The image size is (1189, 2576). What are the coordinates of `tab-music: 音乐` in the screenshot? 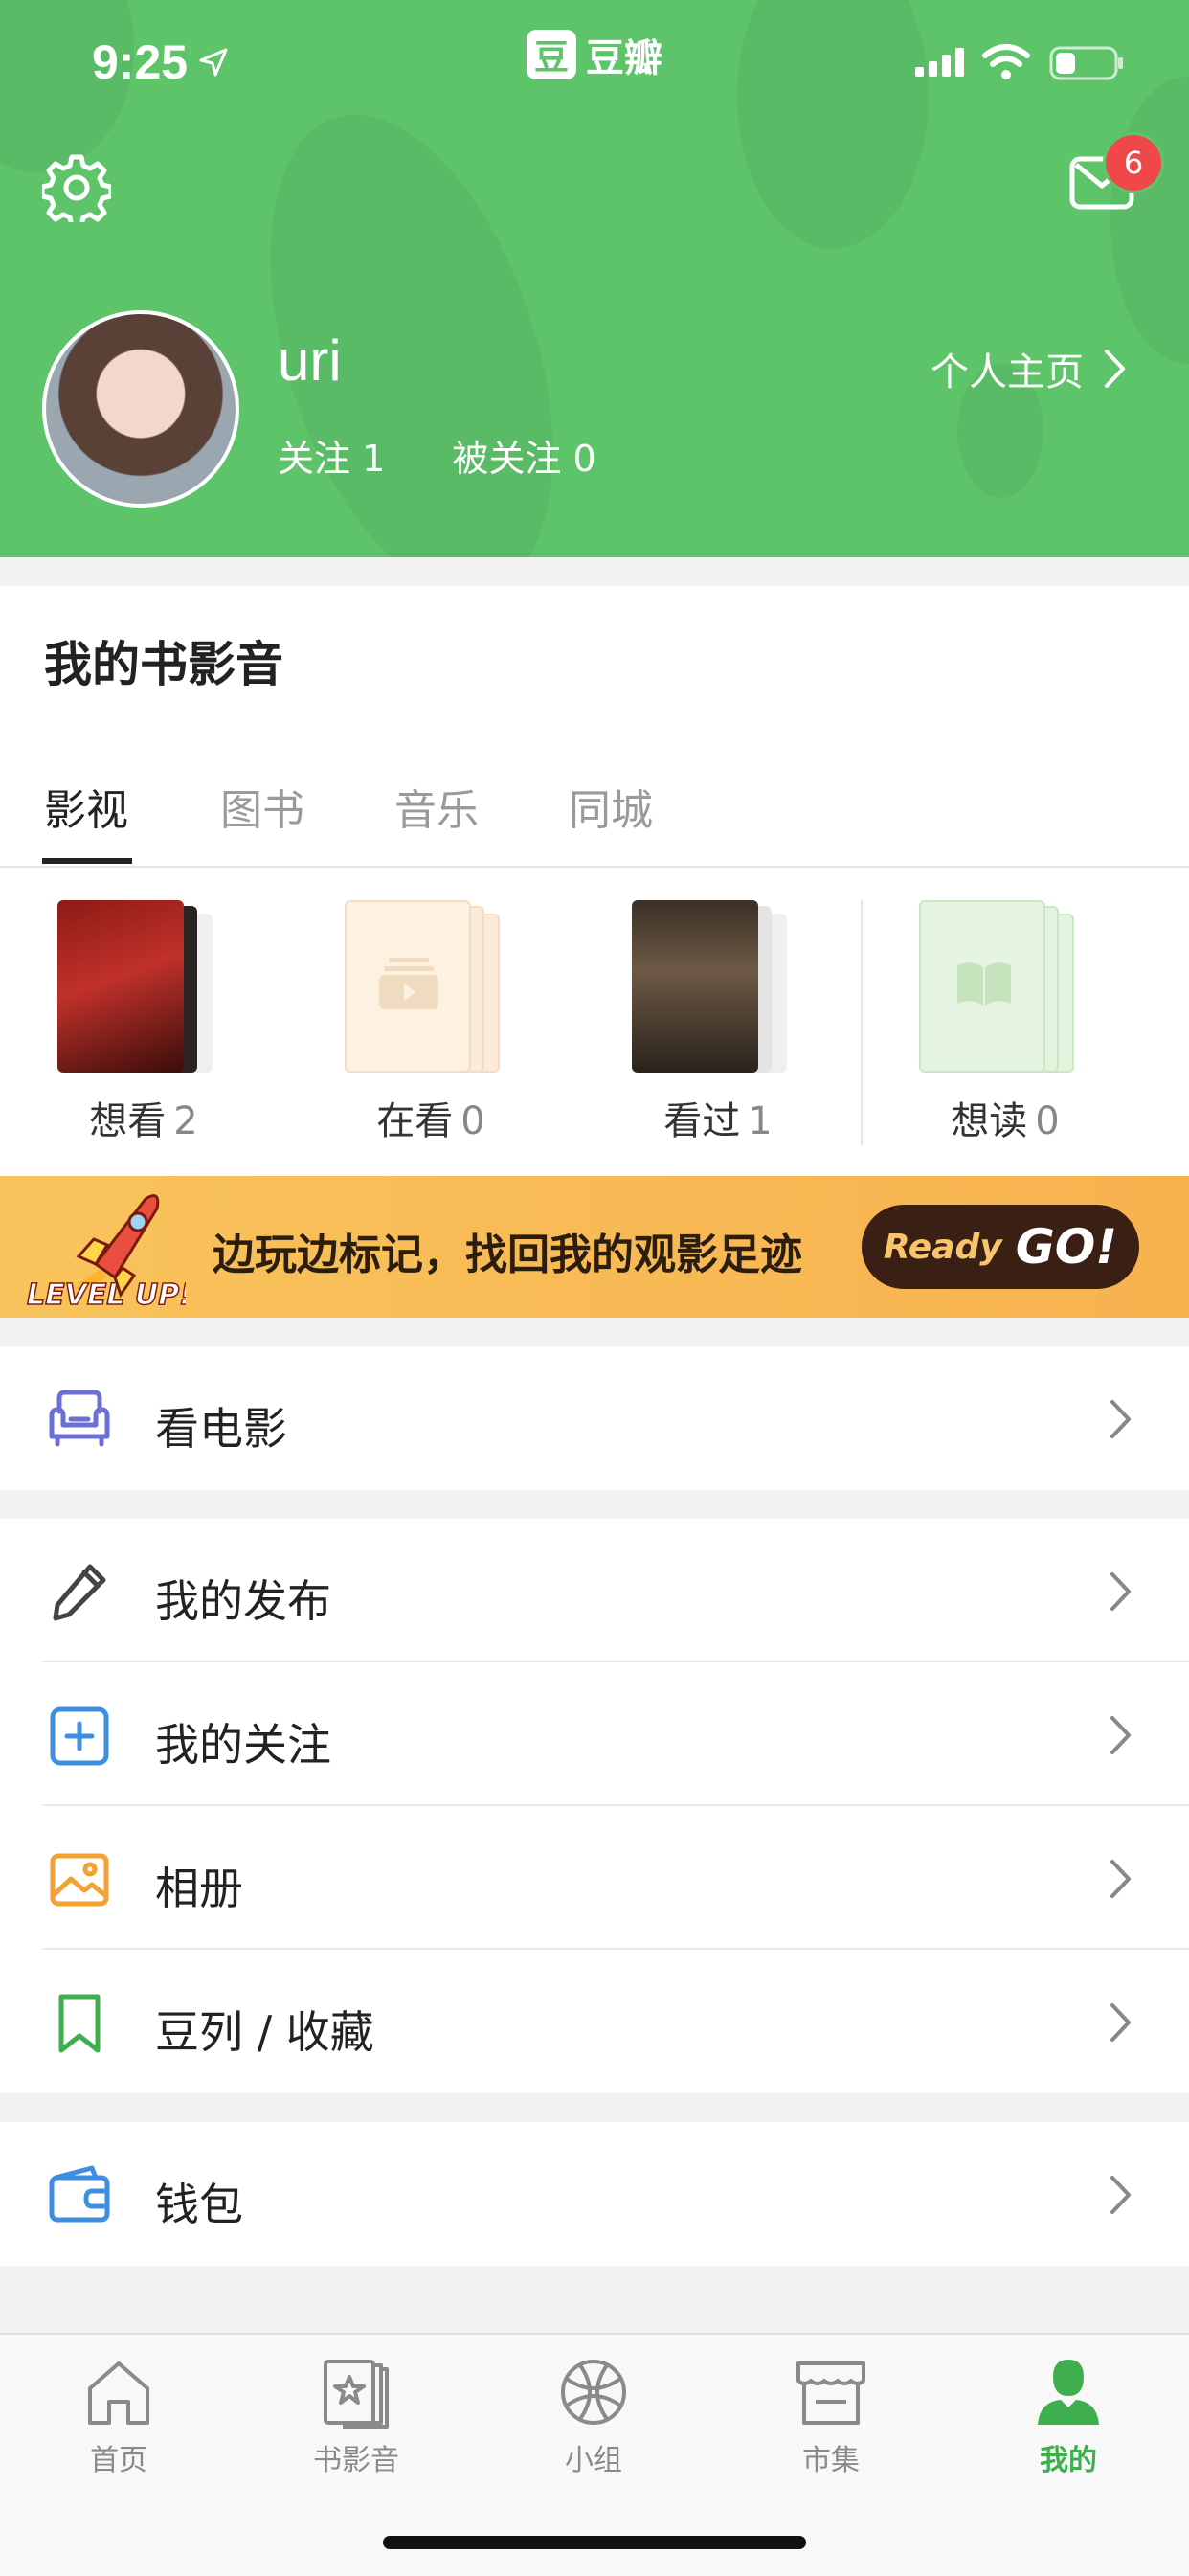 It's located at (436, 806).